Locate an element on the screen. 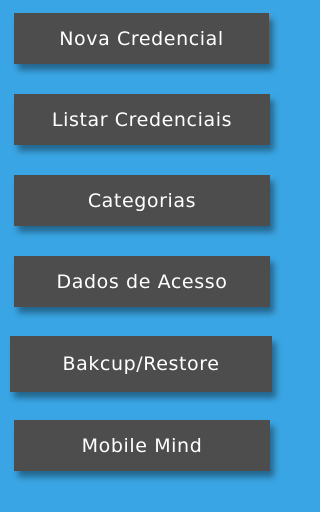  mobile-mind-label: Mobile Mind is located at coordinates (142, 445).